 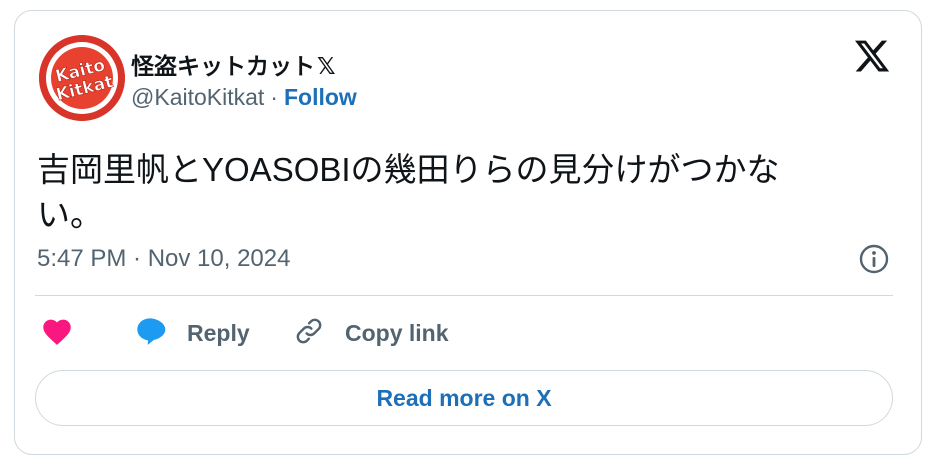 What do you see at coordinates (197, 97) in the screenshot?
I see `author-handle: @KaitoKitkat` at bounding box center [197, 97].